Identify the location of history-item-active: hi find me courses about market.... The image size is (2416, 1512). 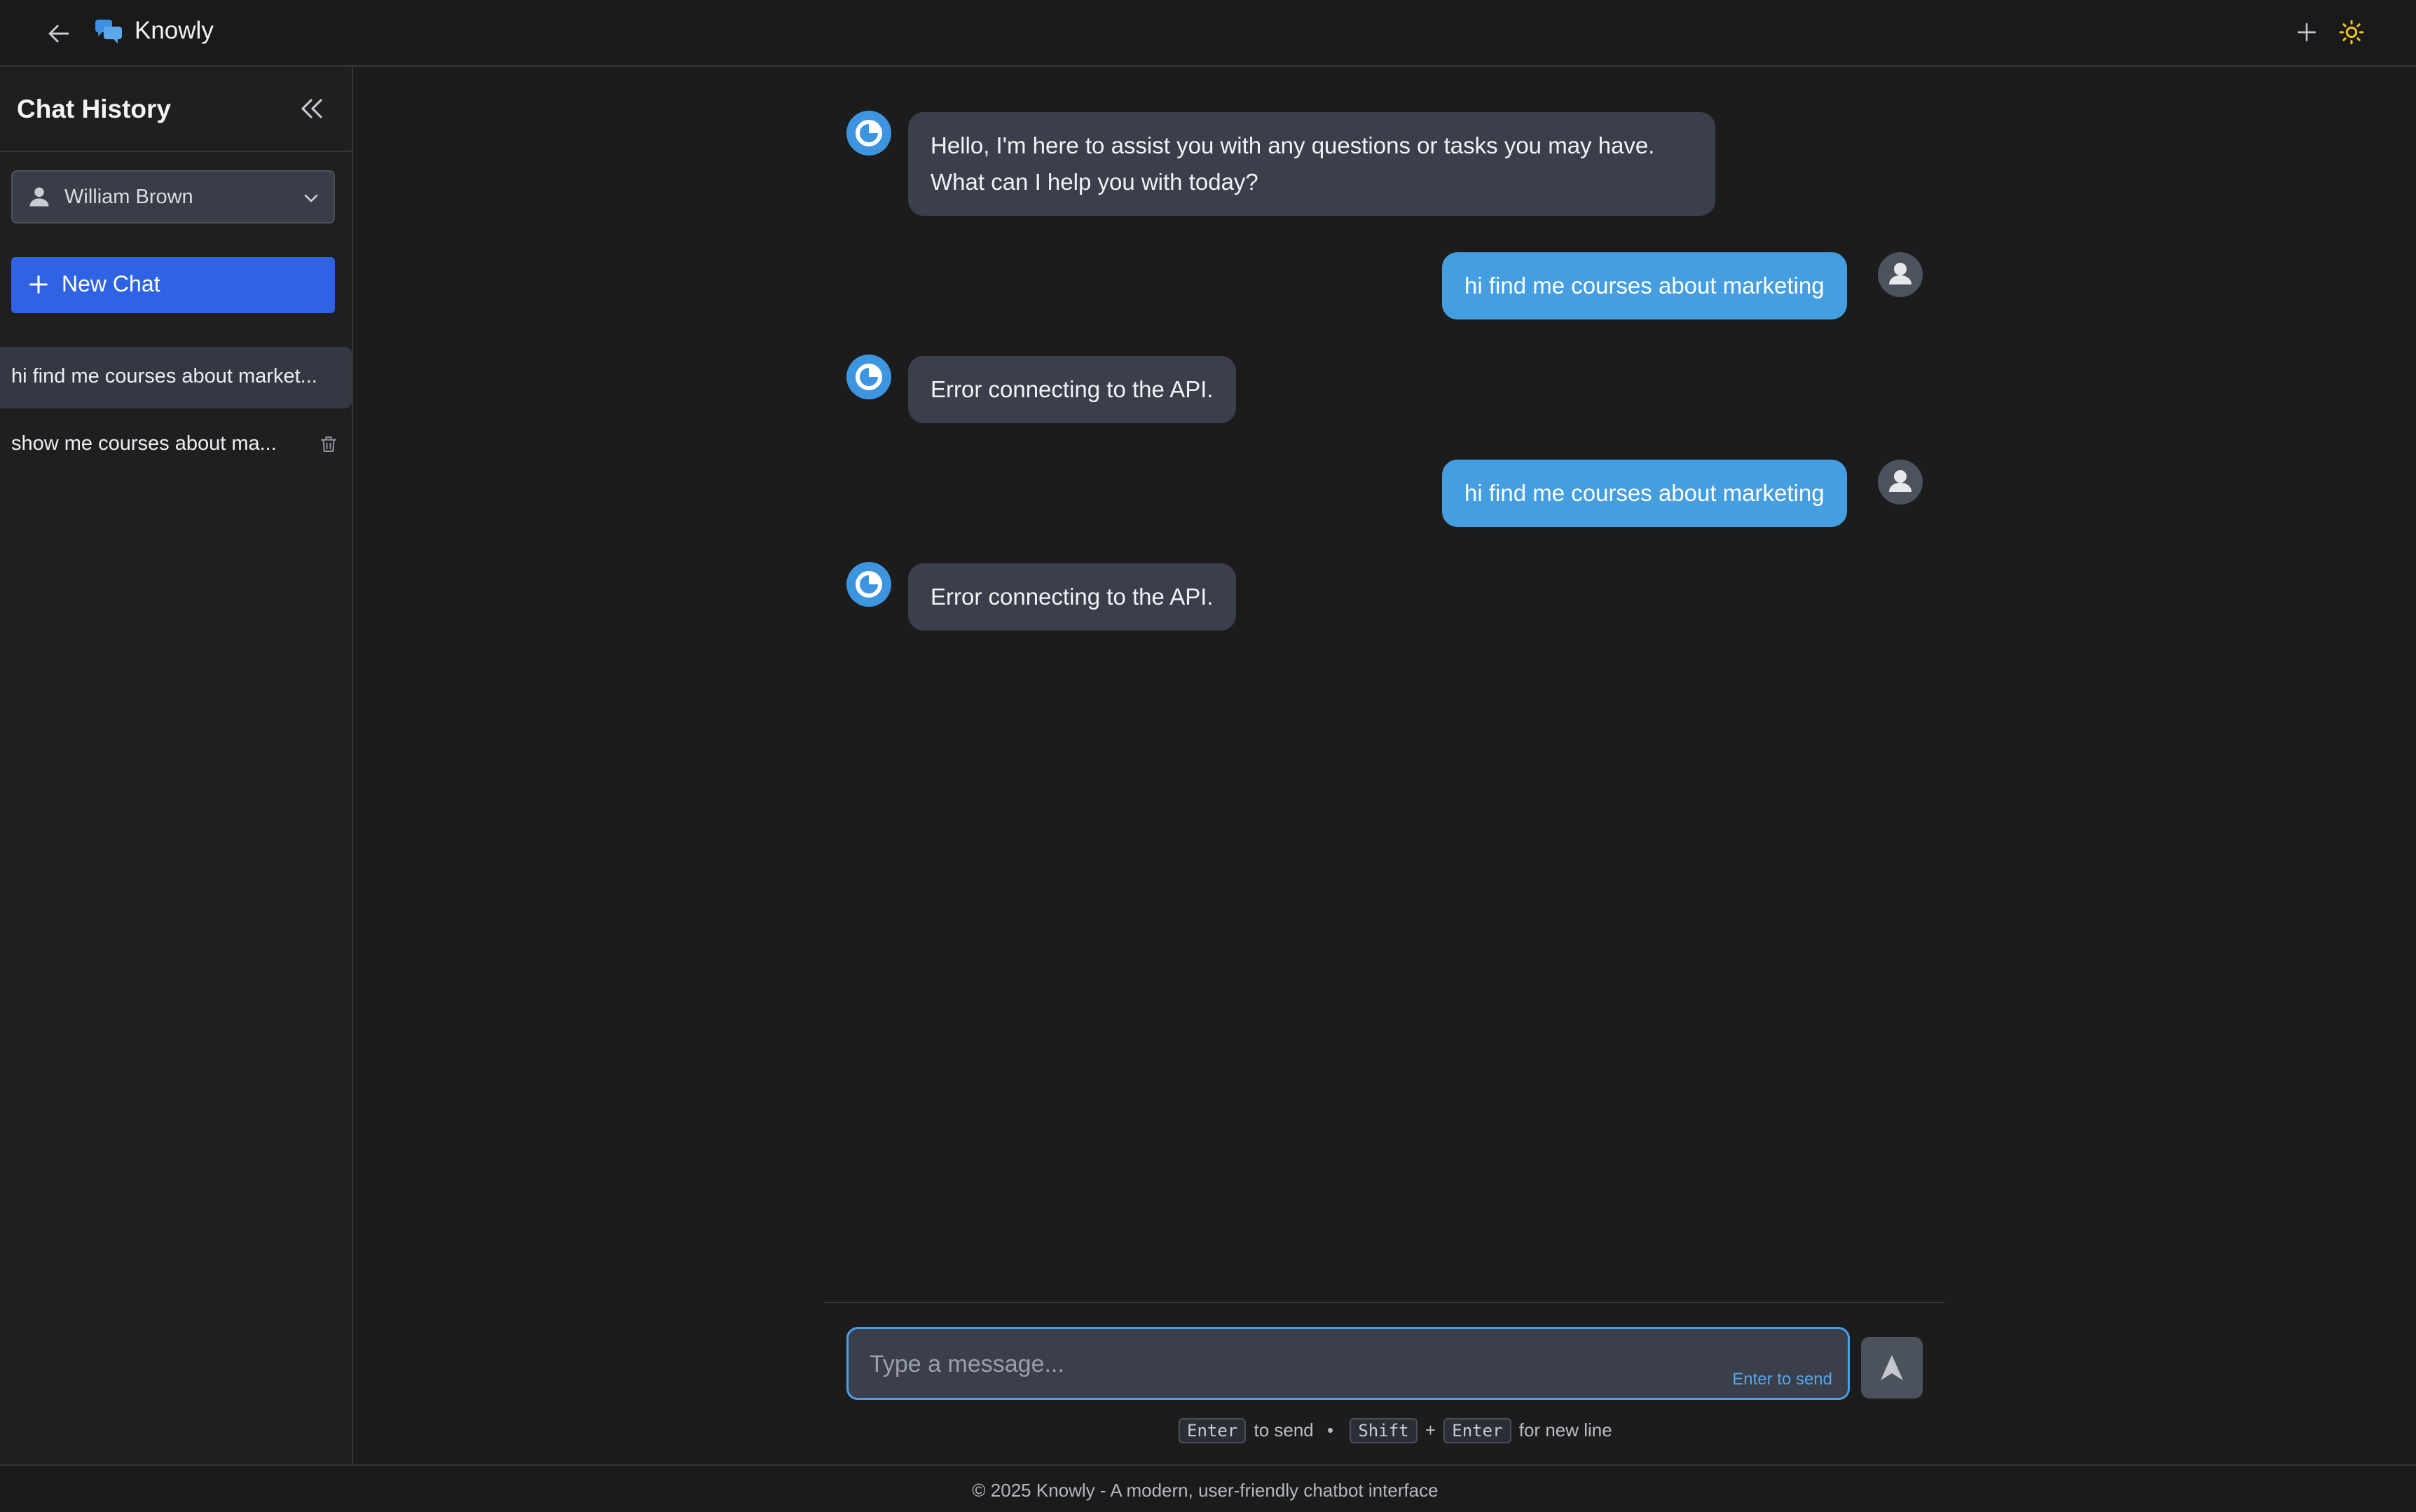
(176, 378).